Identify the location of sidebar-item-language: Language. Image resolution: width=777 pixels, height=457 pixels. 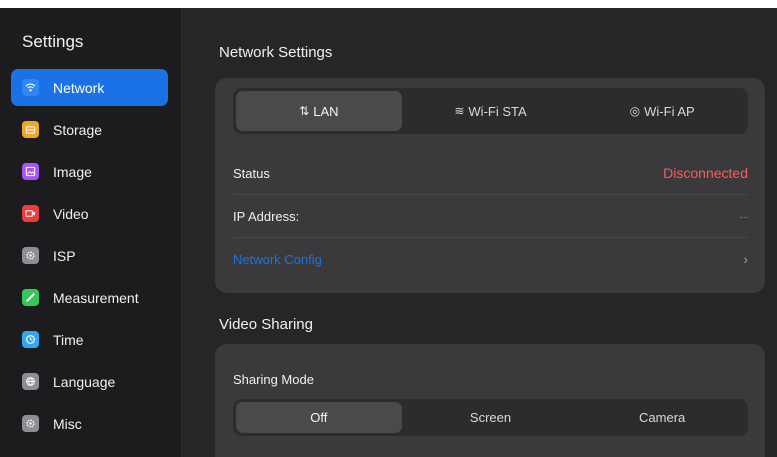
(89, 381).